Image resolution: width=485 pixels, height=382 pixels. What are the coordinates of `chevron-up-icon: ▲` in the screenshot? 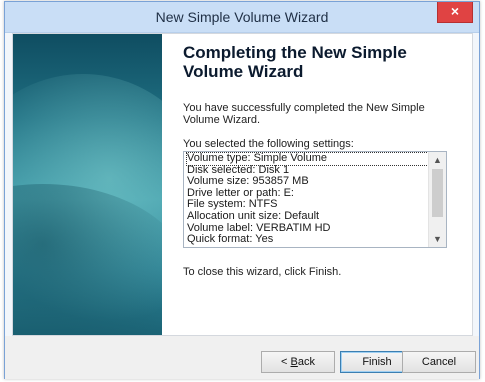 It's located at (437, 160).